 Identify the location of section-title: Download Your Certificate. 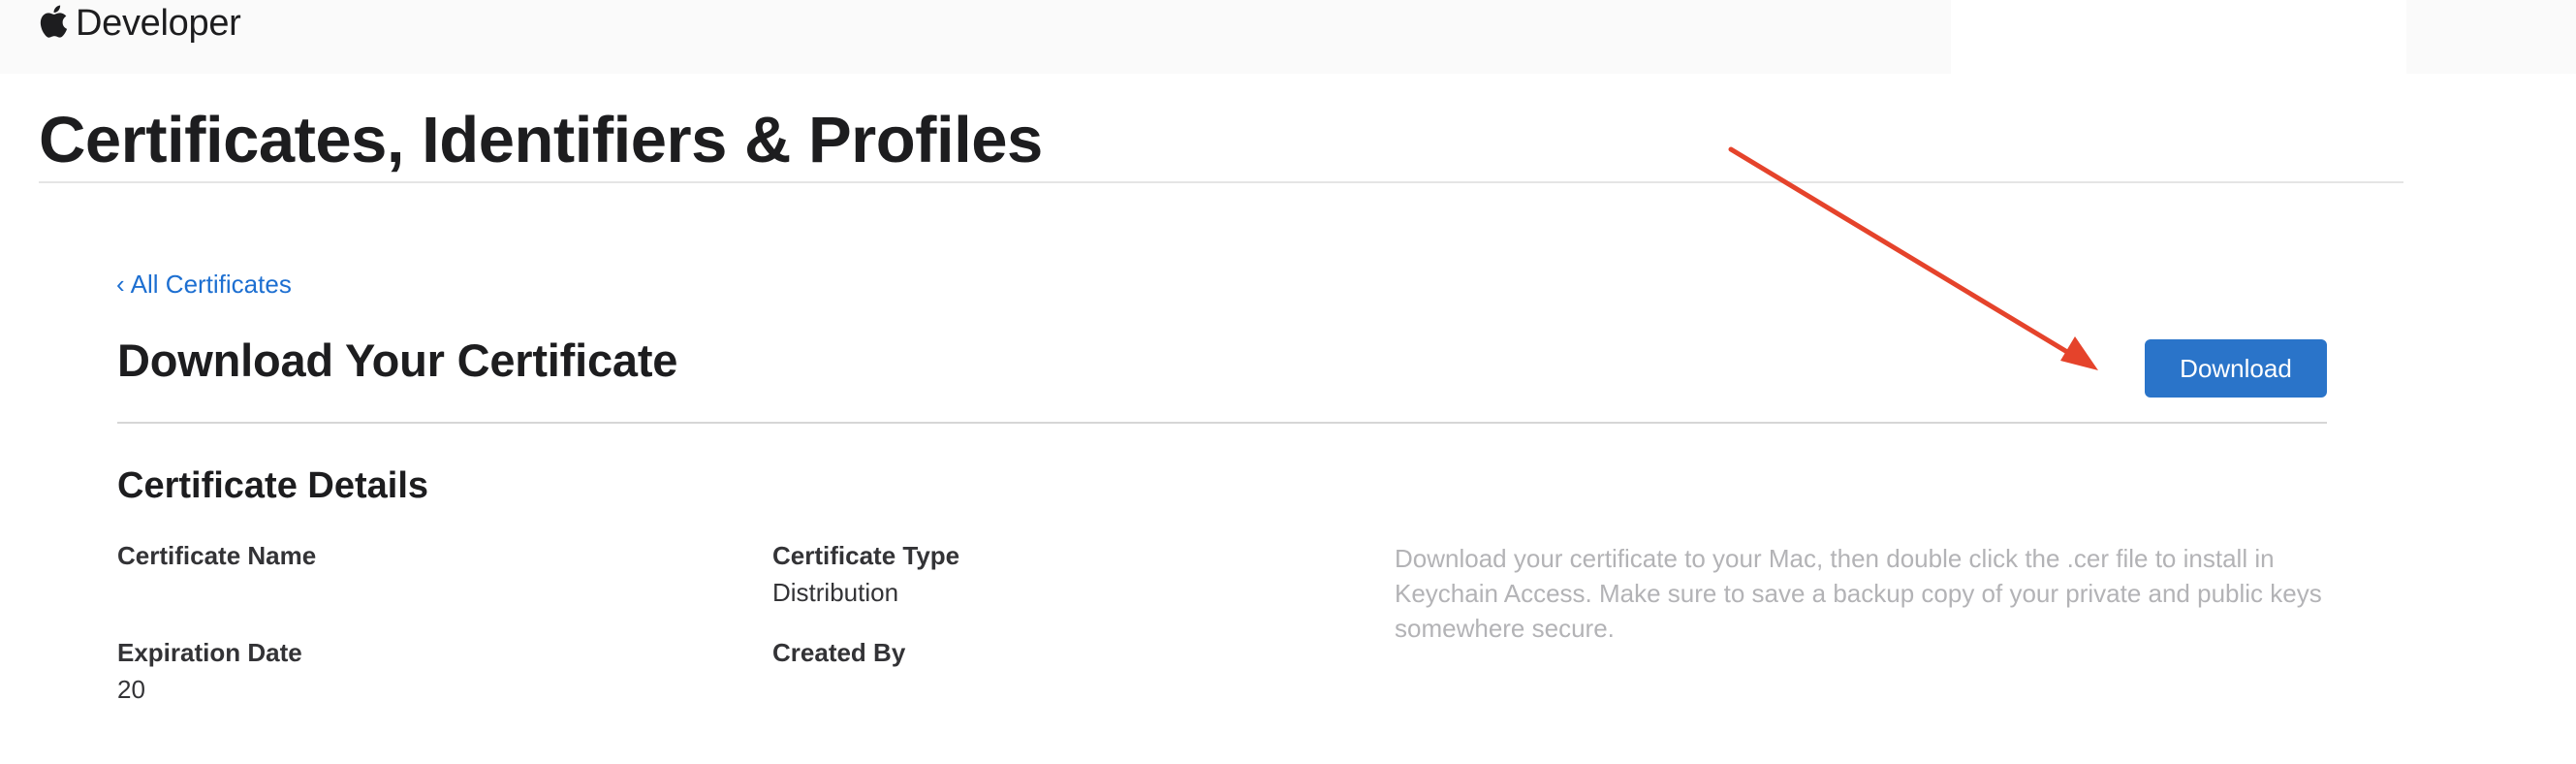
(397, 360).